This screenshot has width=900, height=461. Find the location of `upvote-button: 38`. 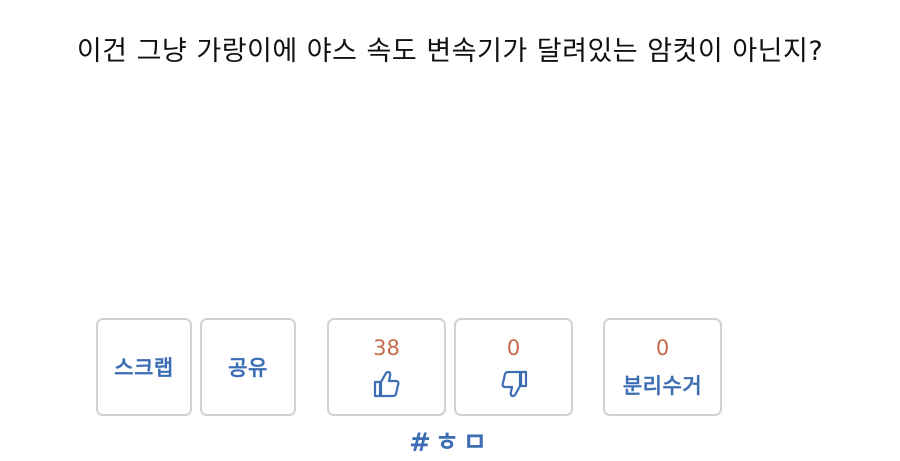

upvote-button: 38 is located at coordinates (386, 367).